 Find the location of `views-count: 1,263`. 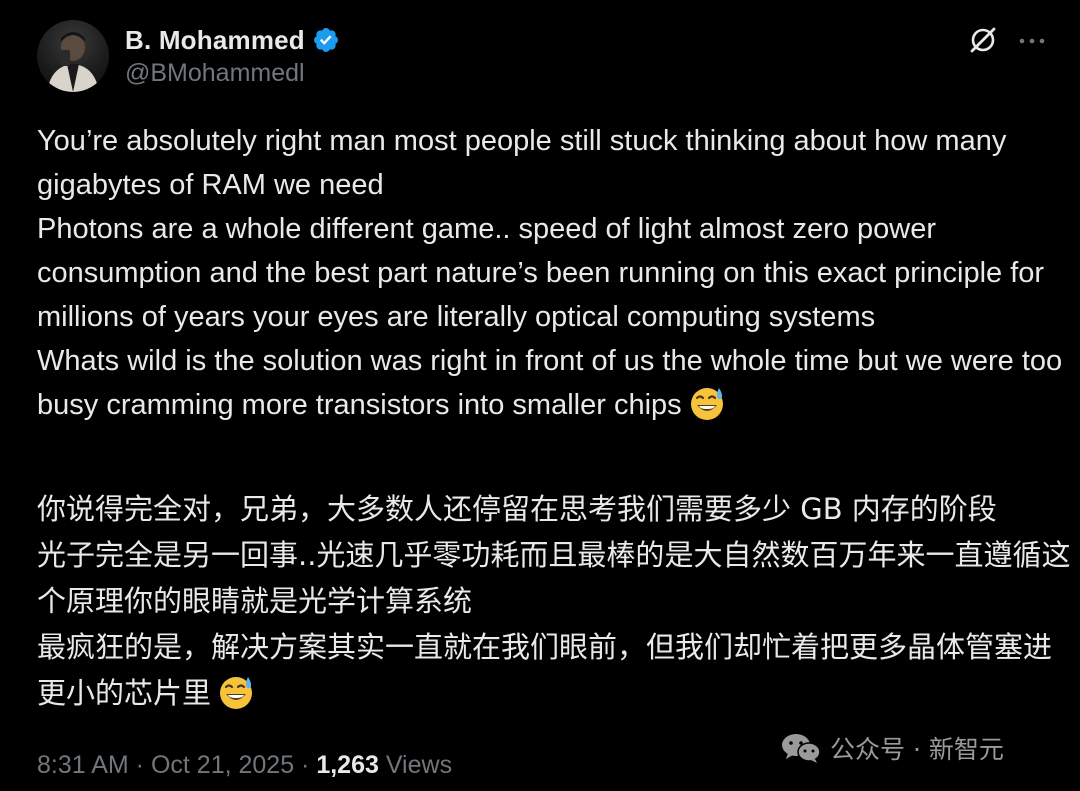

views-count: 1,263 is located at coordinates (347, 765).